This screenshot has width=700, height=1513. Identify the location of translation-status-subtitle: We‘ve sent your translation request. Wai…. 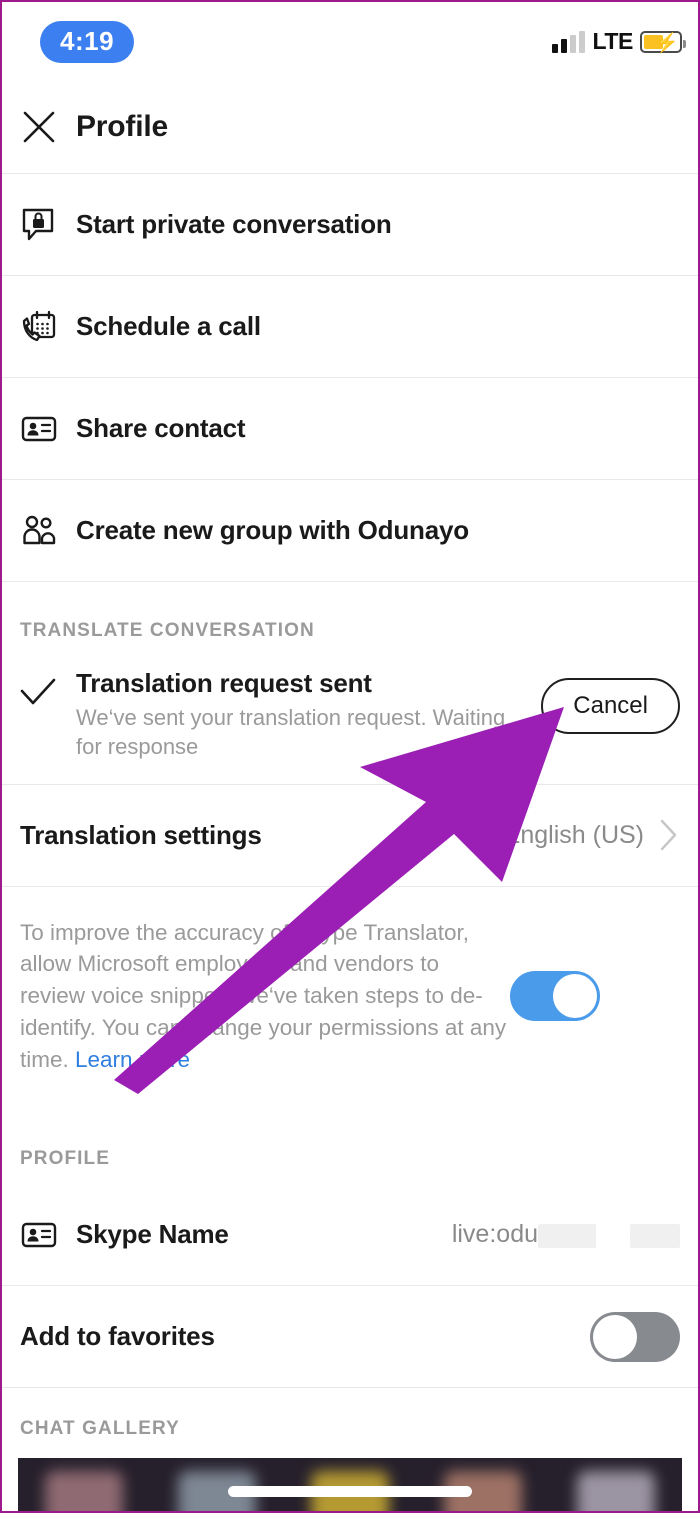
(291, 732).